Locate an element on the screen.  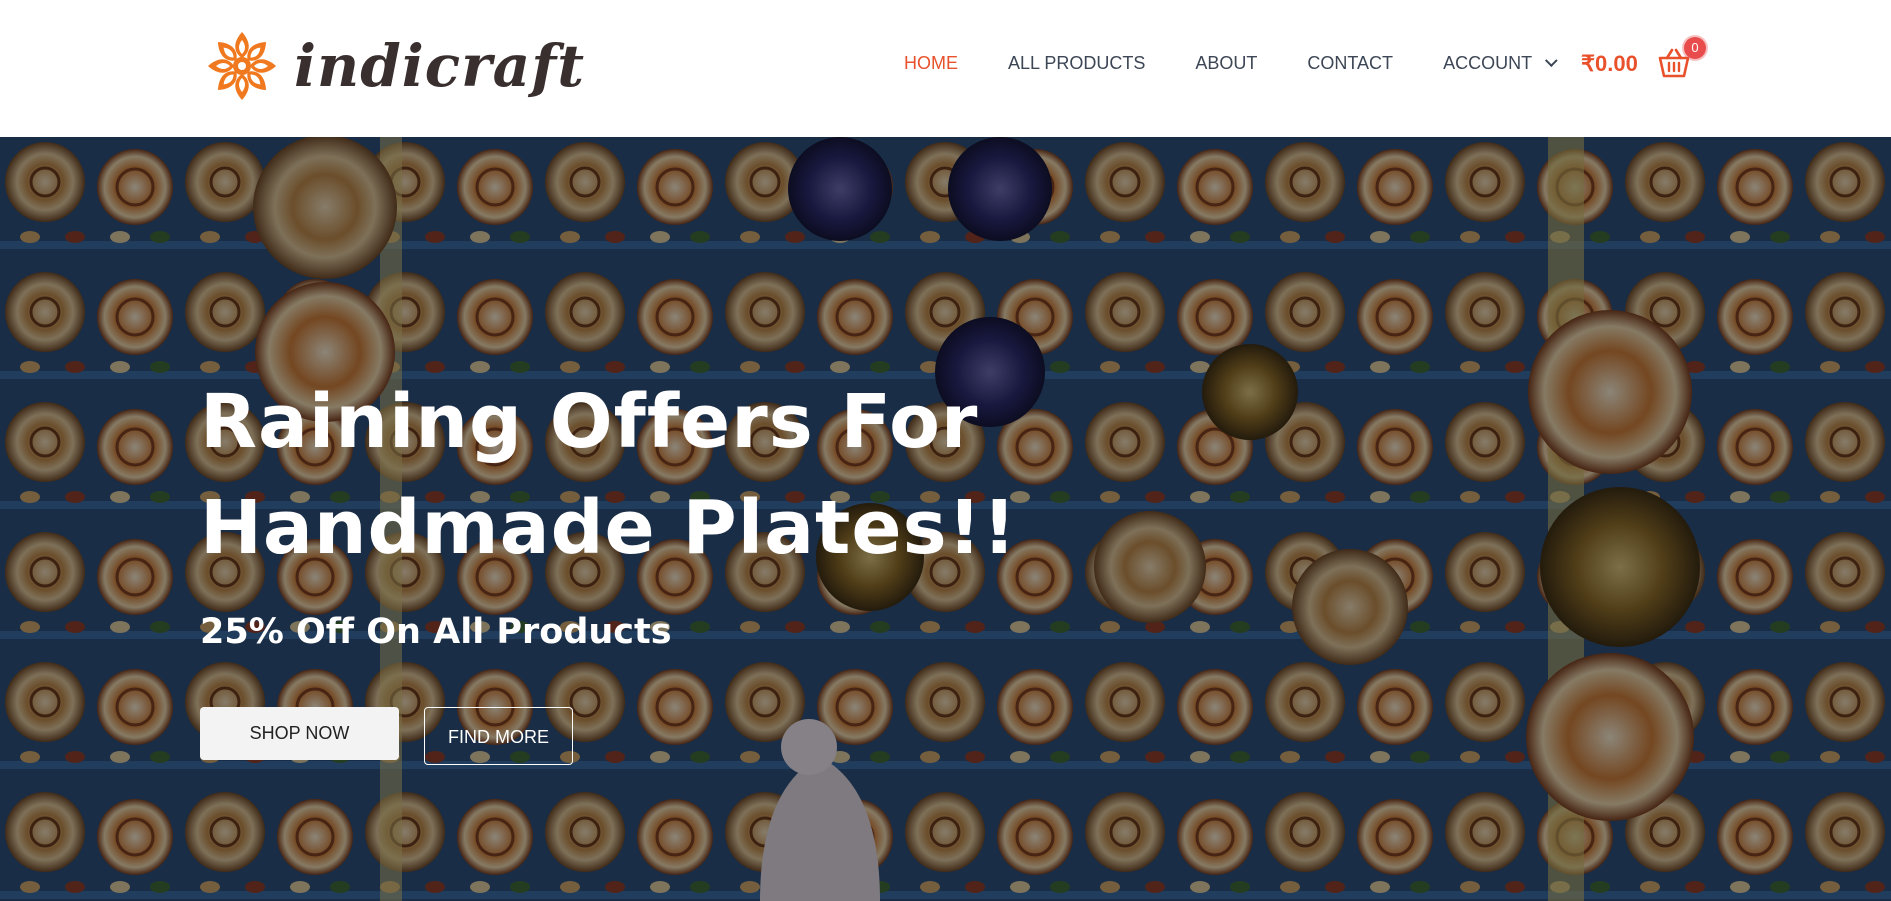
cart-count-badge: 0 is located at coordinates (1695, 48).